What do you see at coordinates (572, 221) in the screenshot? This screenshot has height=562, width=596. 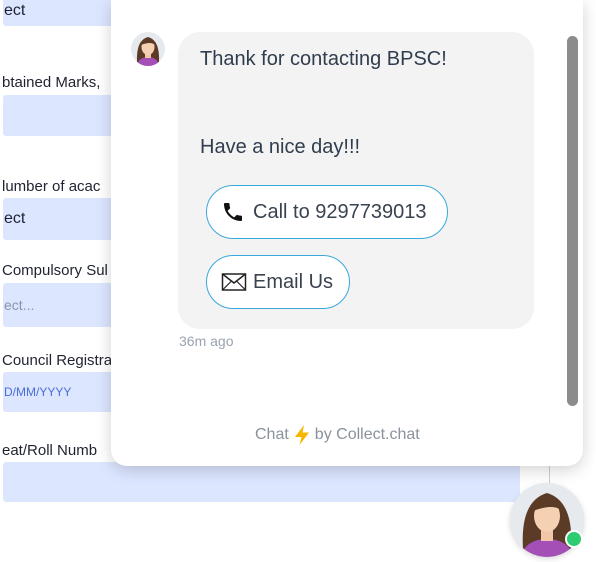 I see `chat-scrollbar` at bounding box center [572, 221].